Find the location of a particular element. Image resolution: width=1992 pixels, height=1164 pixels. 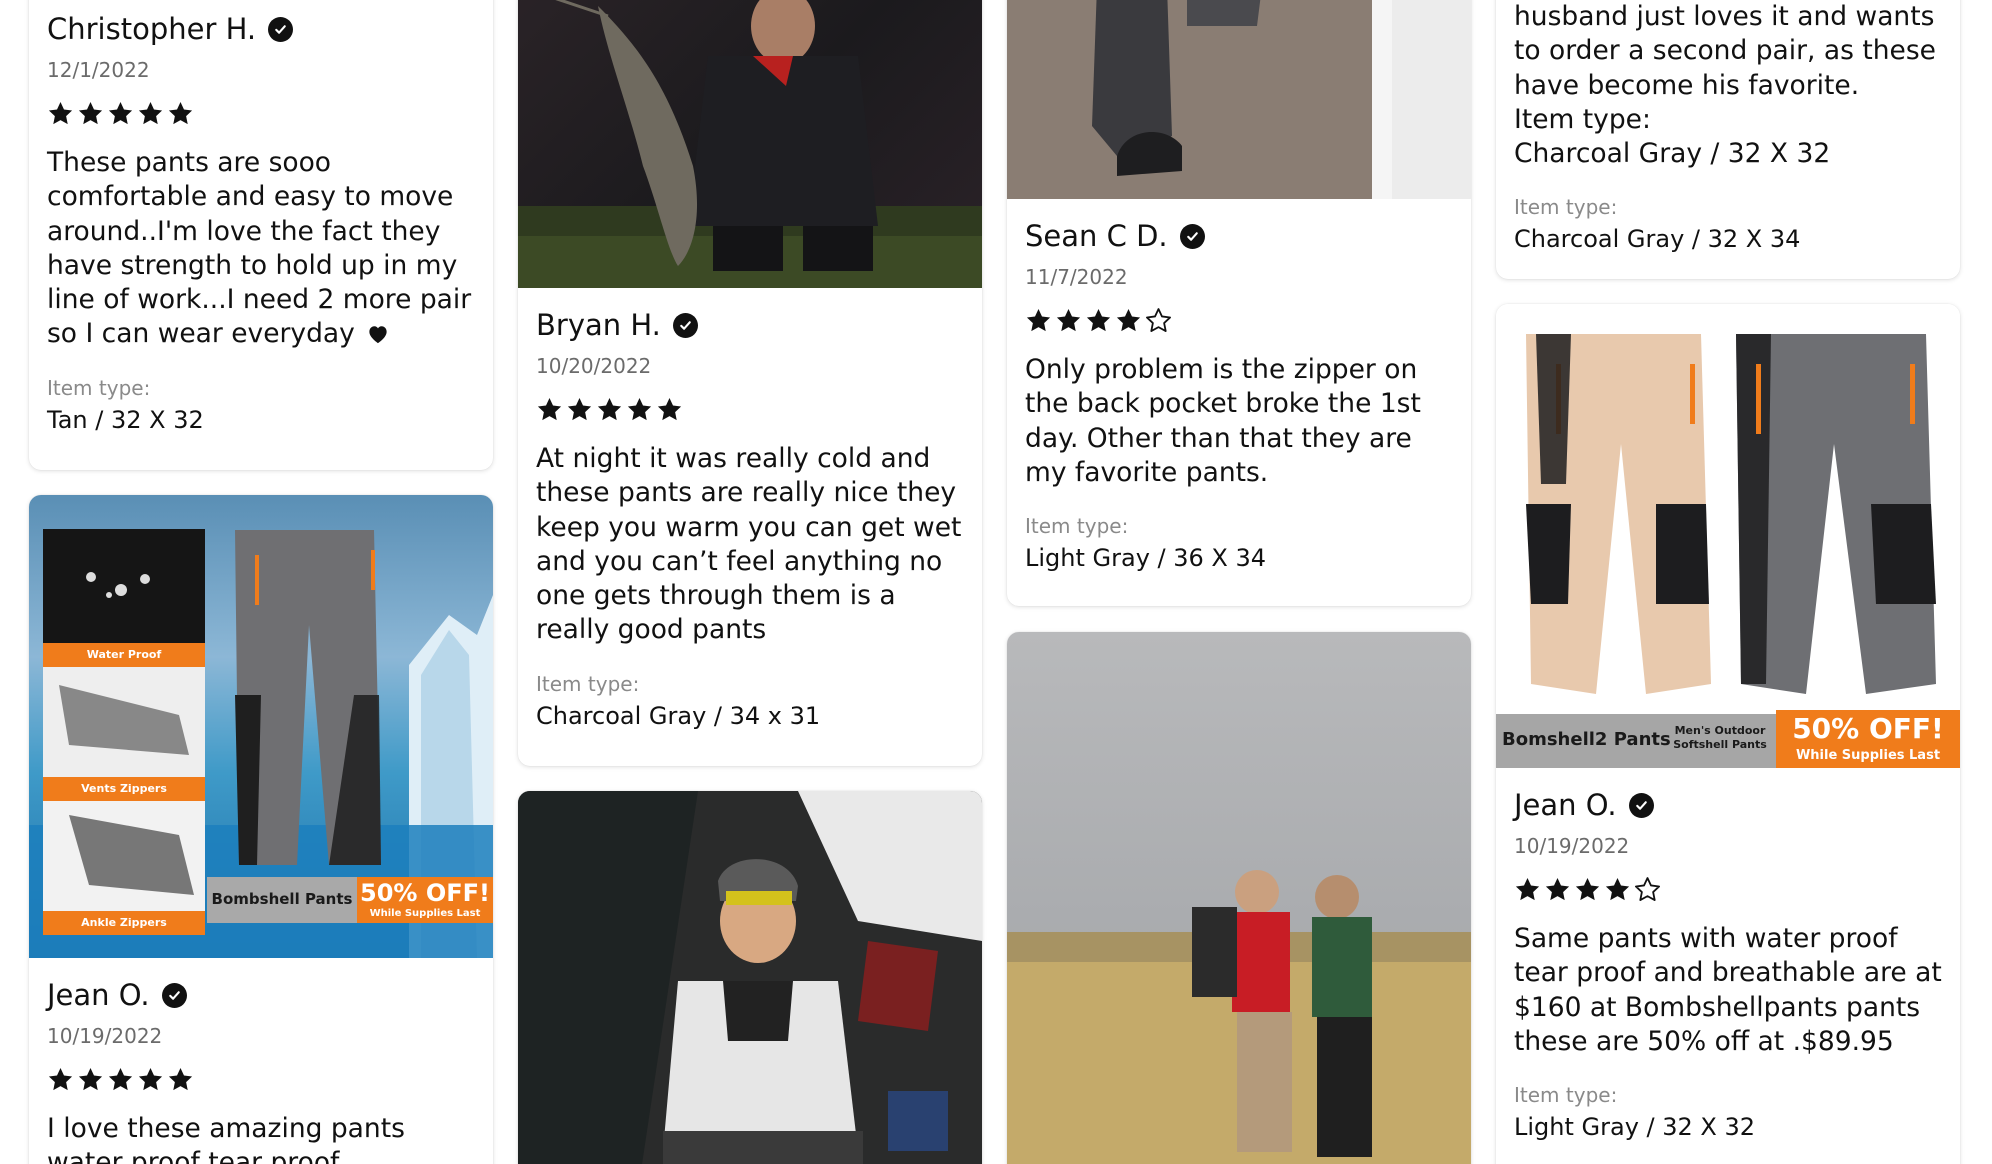

banner-brand: Bomshell2 Pants is located at coordinates (1586, 739).